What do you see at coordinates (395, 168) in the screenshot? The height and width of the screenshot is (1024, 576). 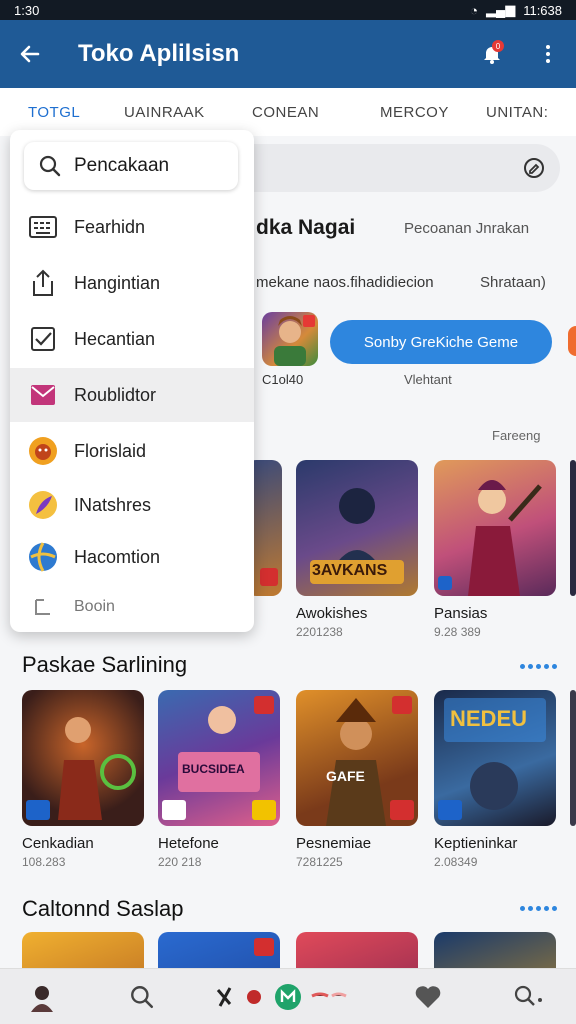 I see `search-bar` at bounding box center [395, 168].